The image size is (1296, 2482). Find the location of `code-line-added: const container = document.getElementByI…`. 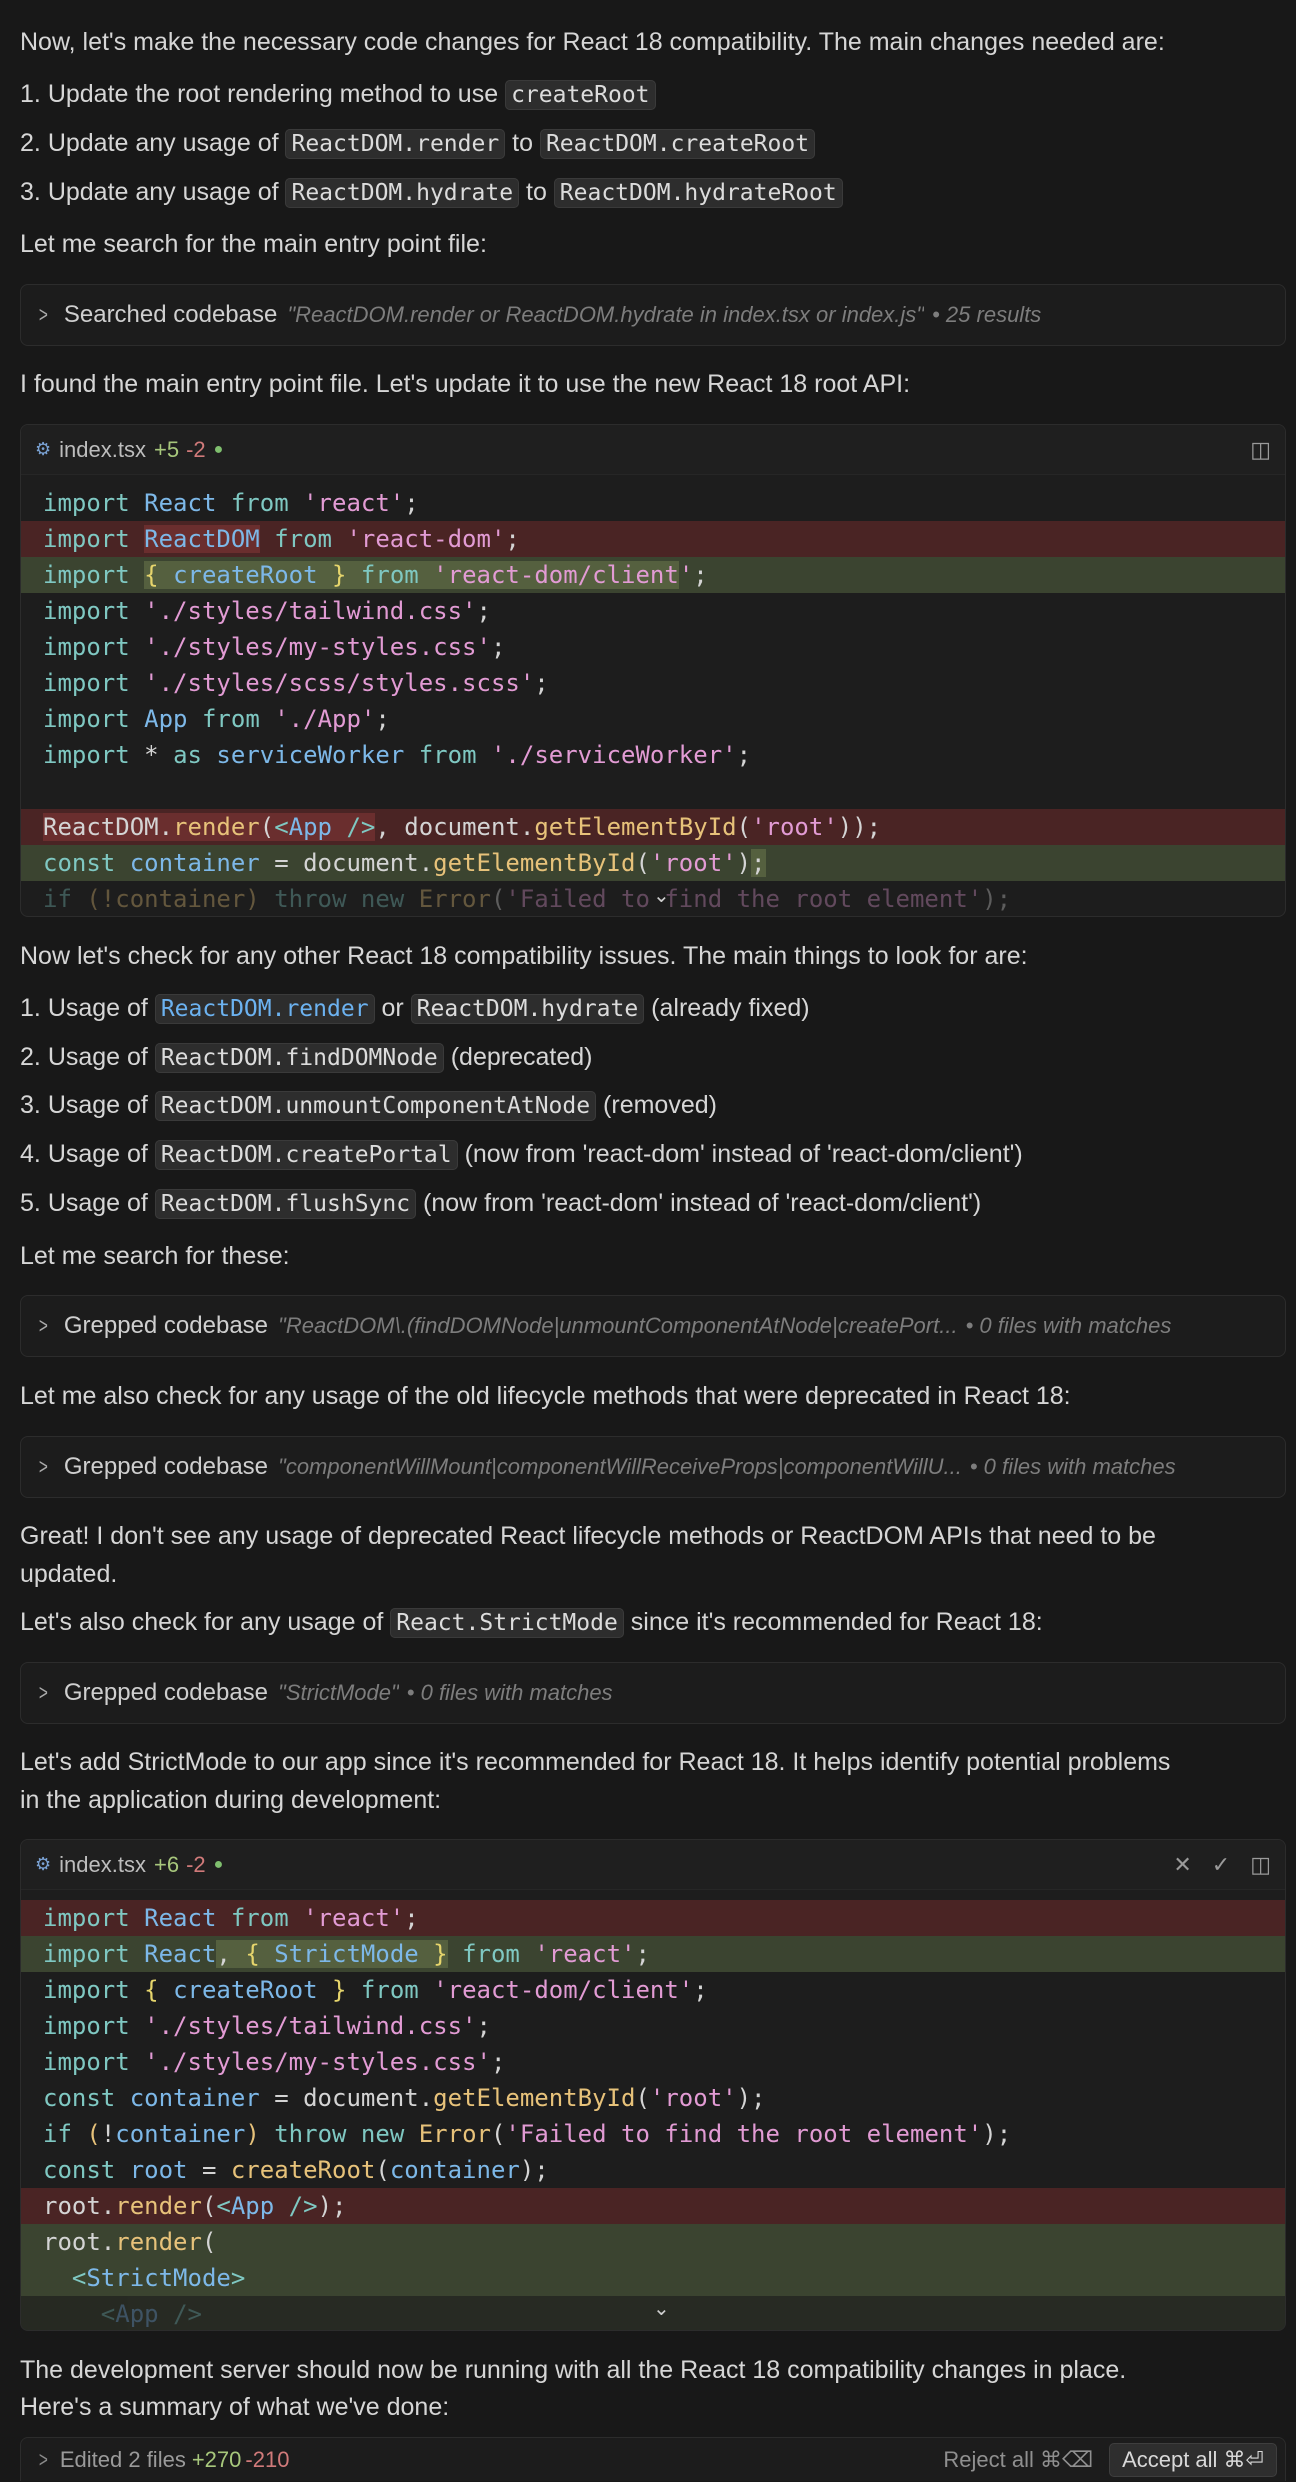

code-line-added: const container = document.getElementByI… is located at coordinates (653, 863).